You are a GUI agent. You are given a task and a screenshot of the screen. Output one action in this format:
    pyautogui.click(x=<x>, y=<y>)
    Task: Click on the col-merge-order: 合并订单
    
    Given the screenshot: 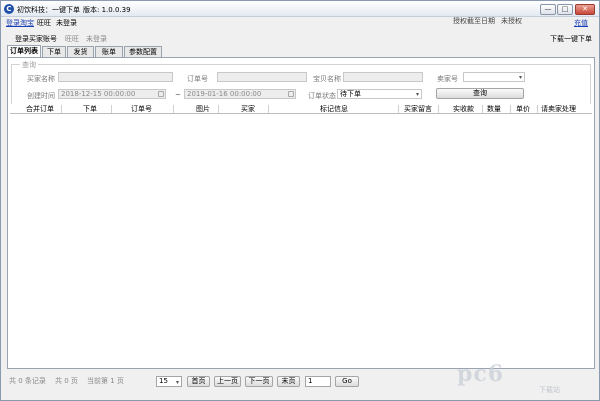 What is the action you would take?
    pyautogui.click(x=40, y=109)
    